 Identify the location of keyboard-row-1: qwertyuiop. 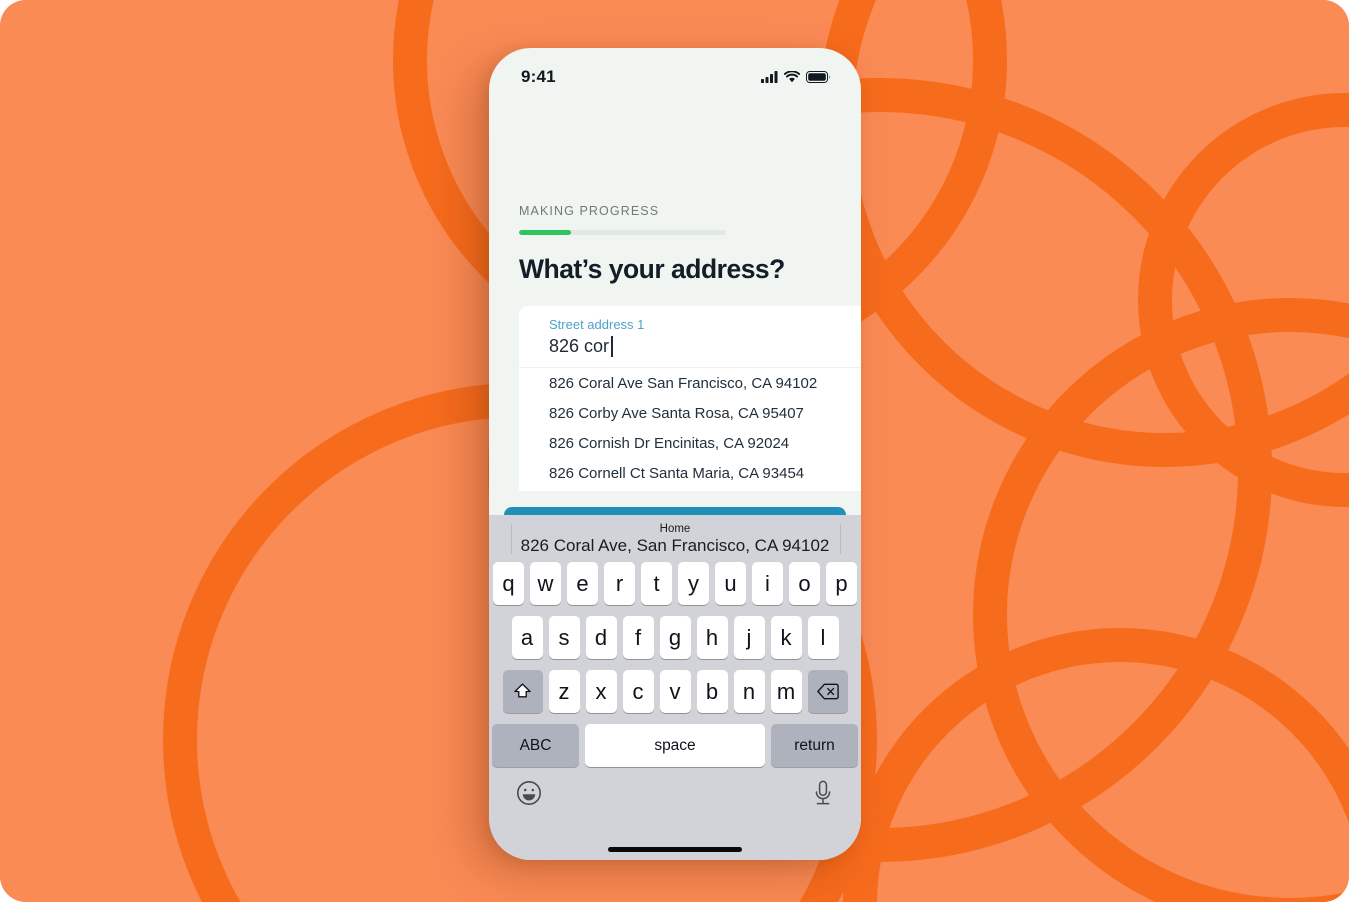
(675, 583).